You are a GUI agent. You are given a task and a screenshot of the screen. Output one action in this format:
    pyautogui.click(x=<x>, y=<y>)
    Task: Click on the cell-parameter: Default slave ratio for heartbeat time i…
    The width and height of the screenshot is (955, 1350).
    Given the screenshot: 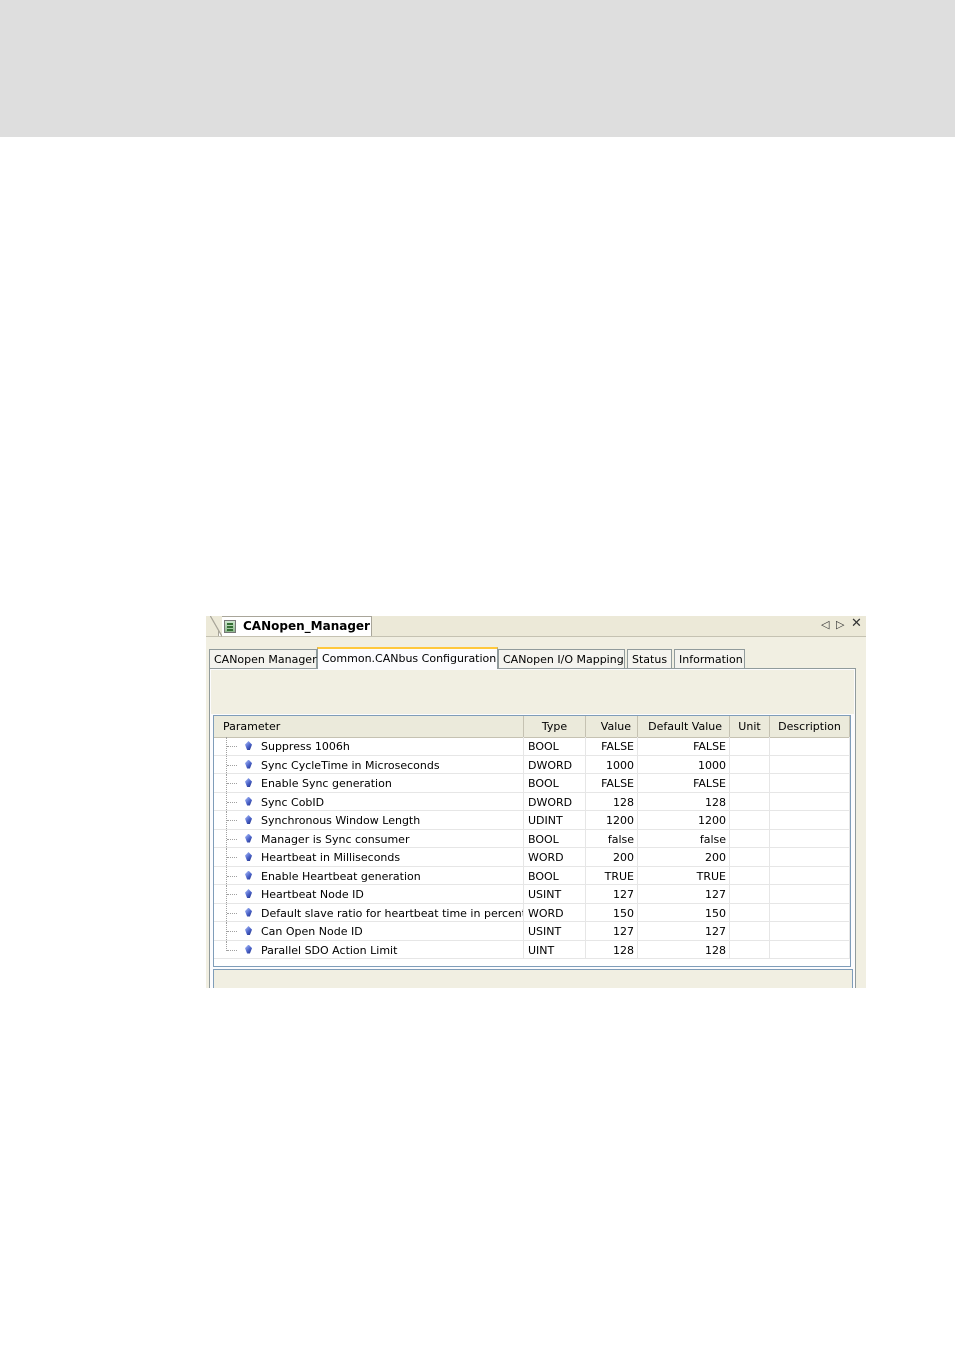 What is the action you would take?
    pyautogui.click(x=369, y=912)
    